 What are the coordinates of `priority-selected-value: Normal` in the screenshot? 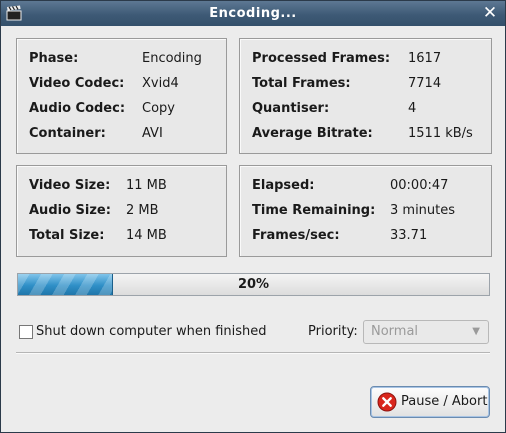 It's located at (395, 331).